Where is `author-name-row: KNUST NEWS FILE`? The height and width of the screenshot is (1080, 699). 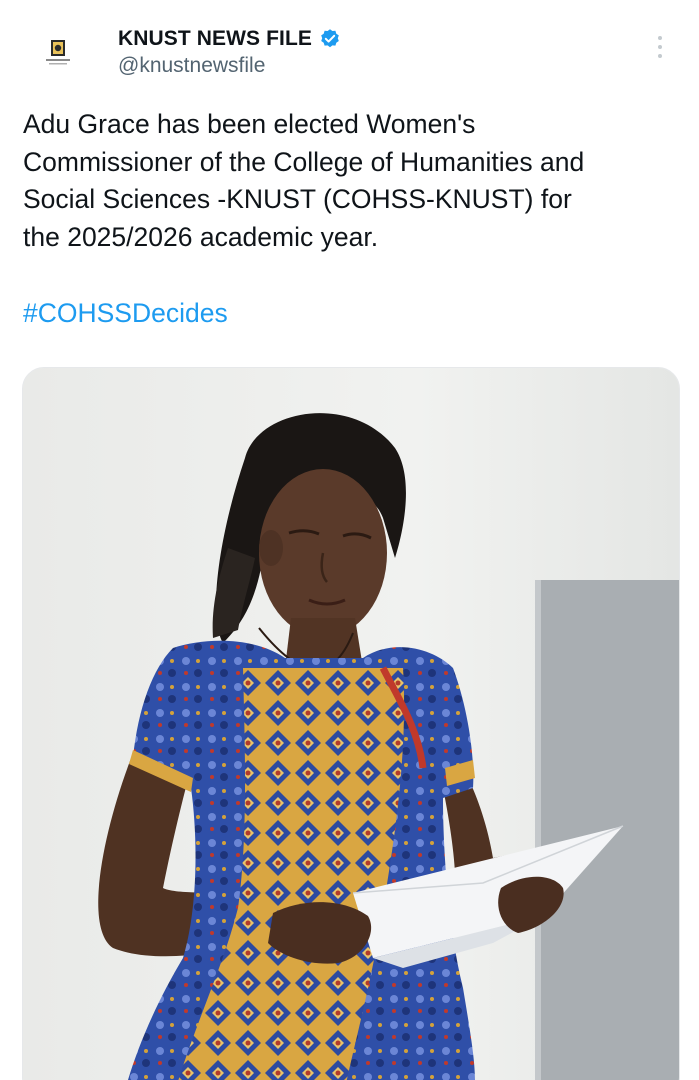
author-name-row: KNUST NEWS FILE is located at coordinates (229, 39).